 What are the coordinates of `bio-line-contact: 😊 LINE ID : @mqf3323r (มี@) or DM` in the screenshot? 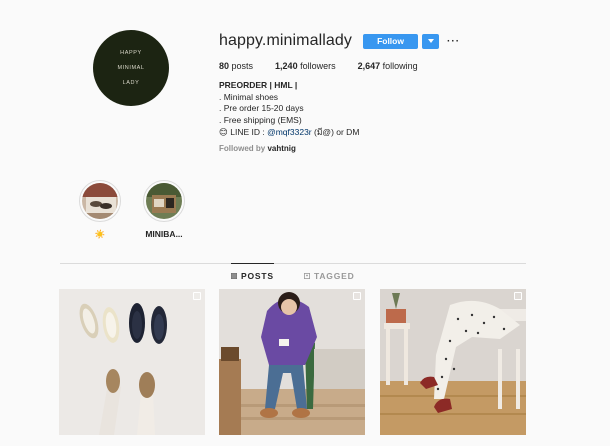 It's located at (289, 131).